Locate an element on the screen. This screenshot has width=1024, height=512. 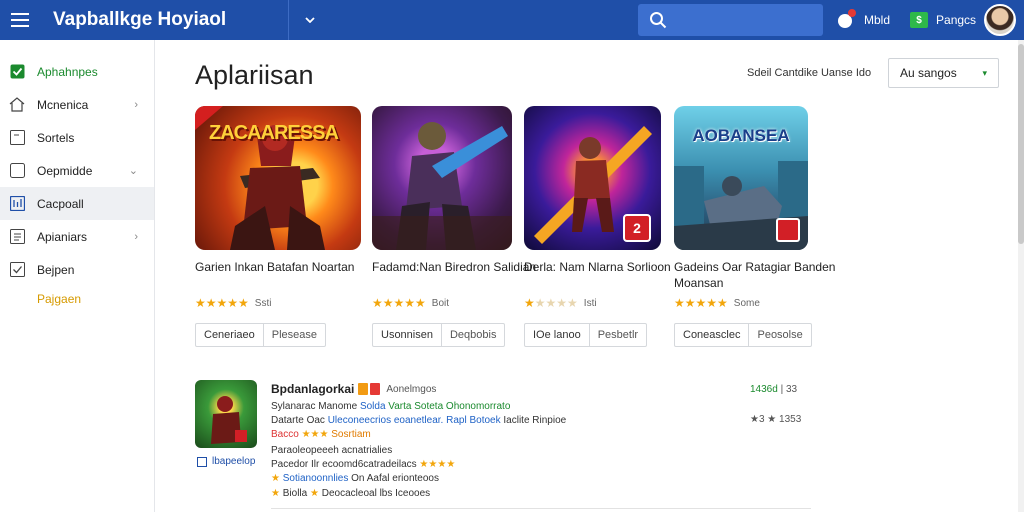
hamburger-icon is located at coordinates (20, 20).